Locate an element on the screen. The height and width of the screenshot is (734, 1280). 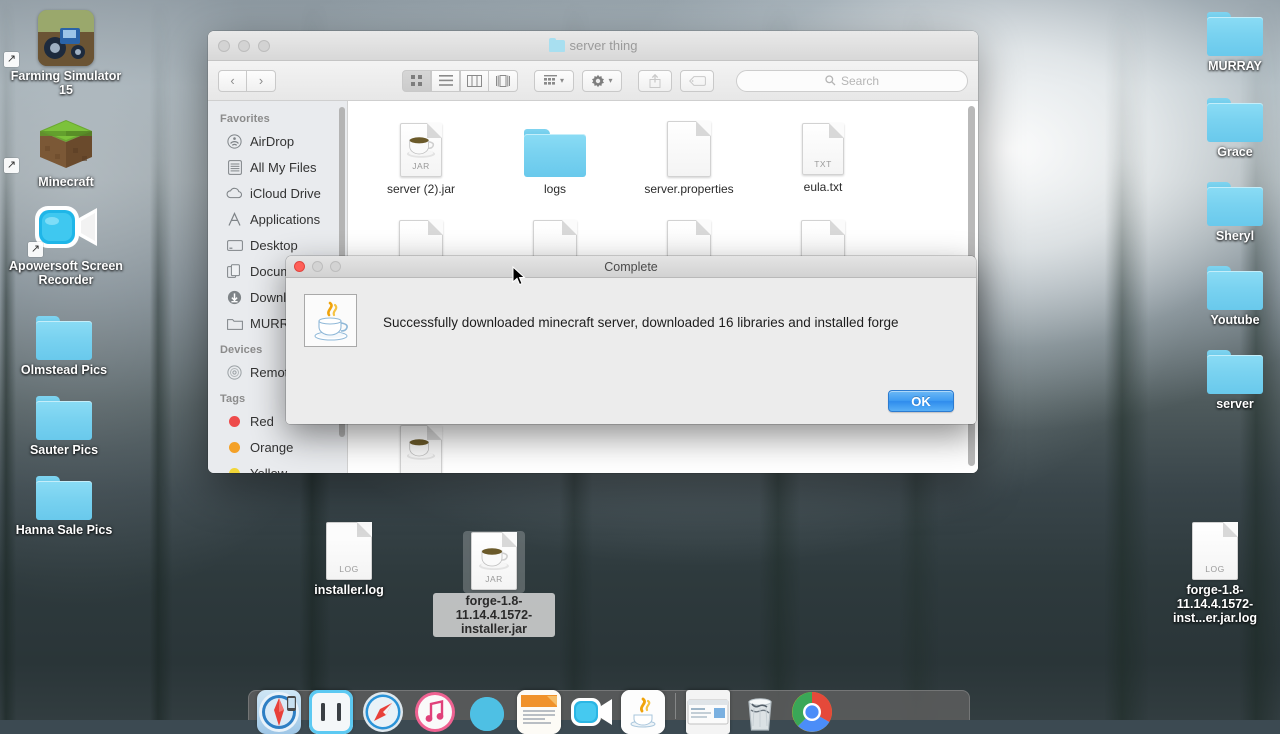
file-item-eula-txt: TXT eula.txt is located at coordinates (823, 148).